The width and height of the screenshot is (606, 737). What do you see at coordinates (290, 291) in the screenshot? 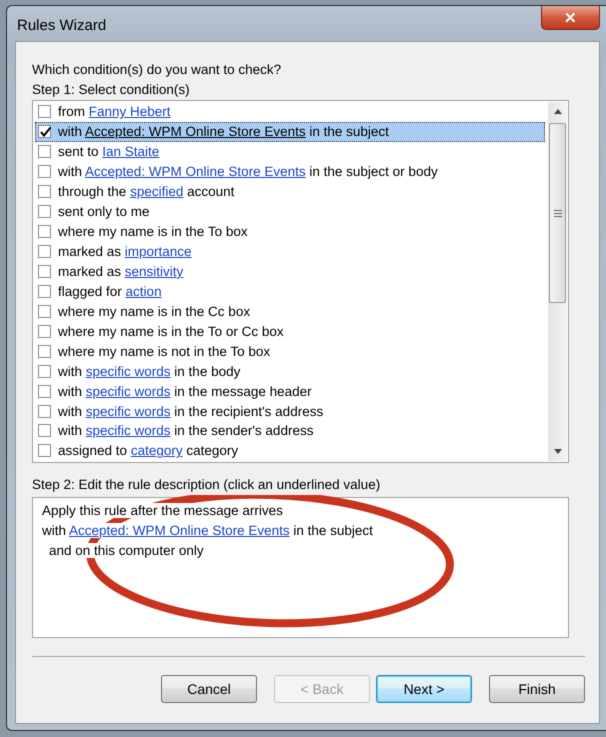
I see `condition-row: flagged for action` at bounding box center [290, 291].